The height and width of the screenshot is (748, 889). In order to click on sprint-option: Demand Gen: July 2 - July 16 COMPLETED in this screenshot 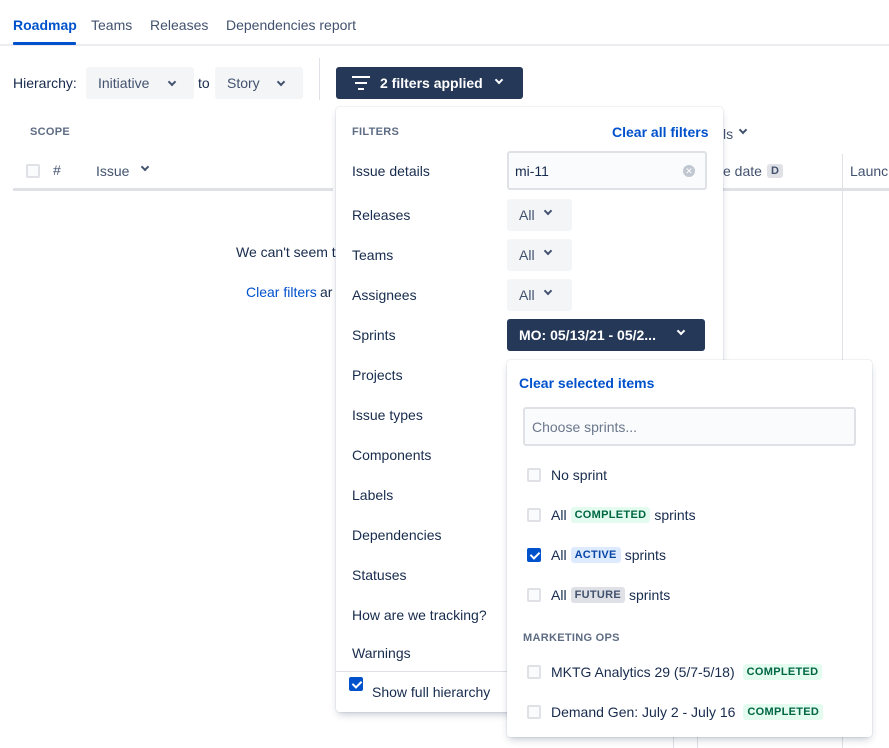, I will do `click(677, 712)`.